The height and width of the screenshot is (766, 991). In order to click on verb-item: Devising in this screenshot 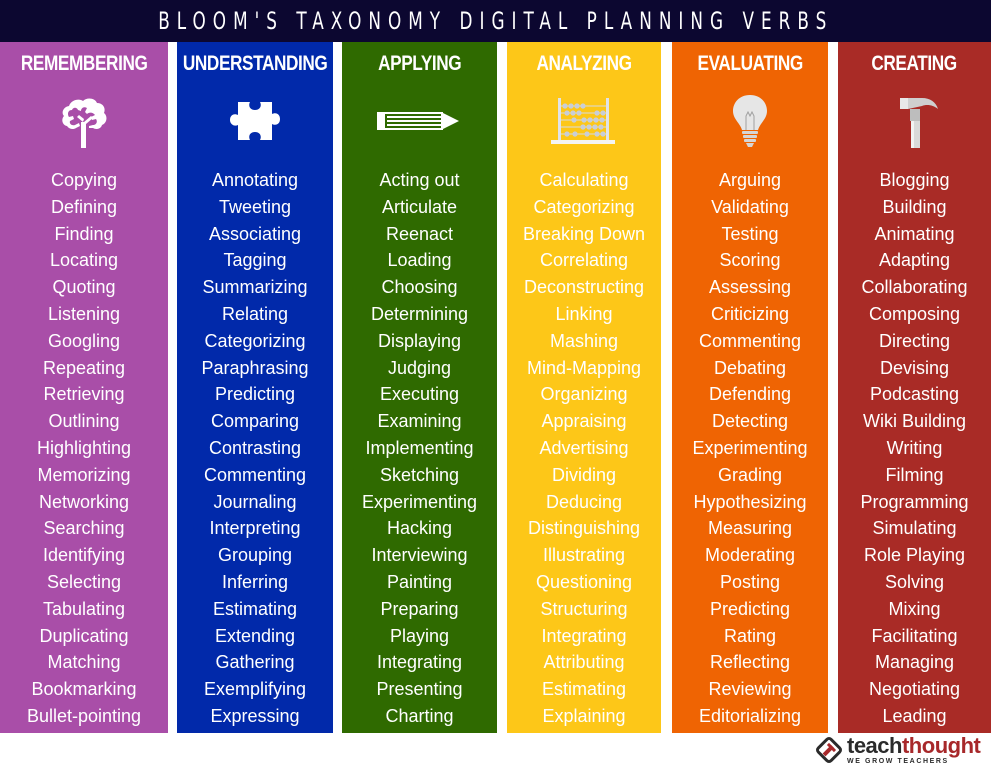, I will do `click(914, 367)`.